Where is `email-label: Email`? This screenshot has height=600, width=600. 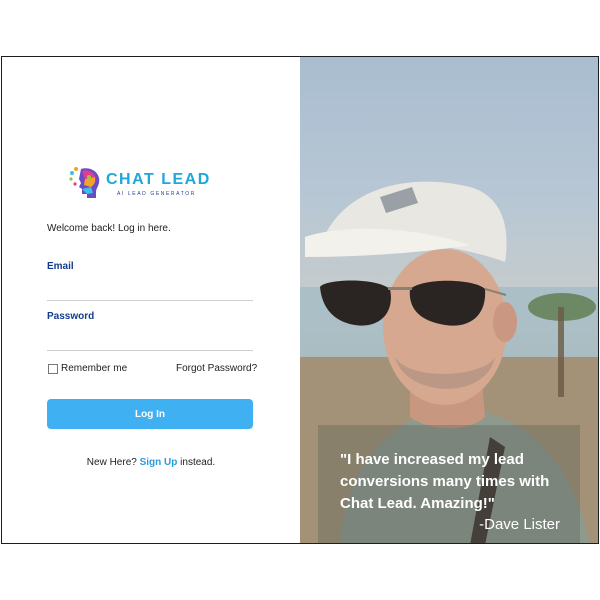 email-label: Email is located at coordinates (60, 266).